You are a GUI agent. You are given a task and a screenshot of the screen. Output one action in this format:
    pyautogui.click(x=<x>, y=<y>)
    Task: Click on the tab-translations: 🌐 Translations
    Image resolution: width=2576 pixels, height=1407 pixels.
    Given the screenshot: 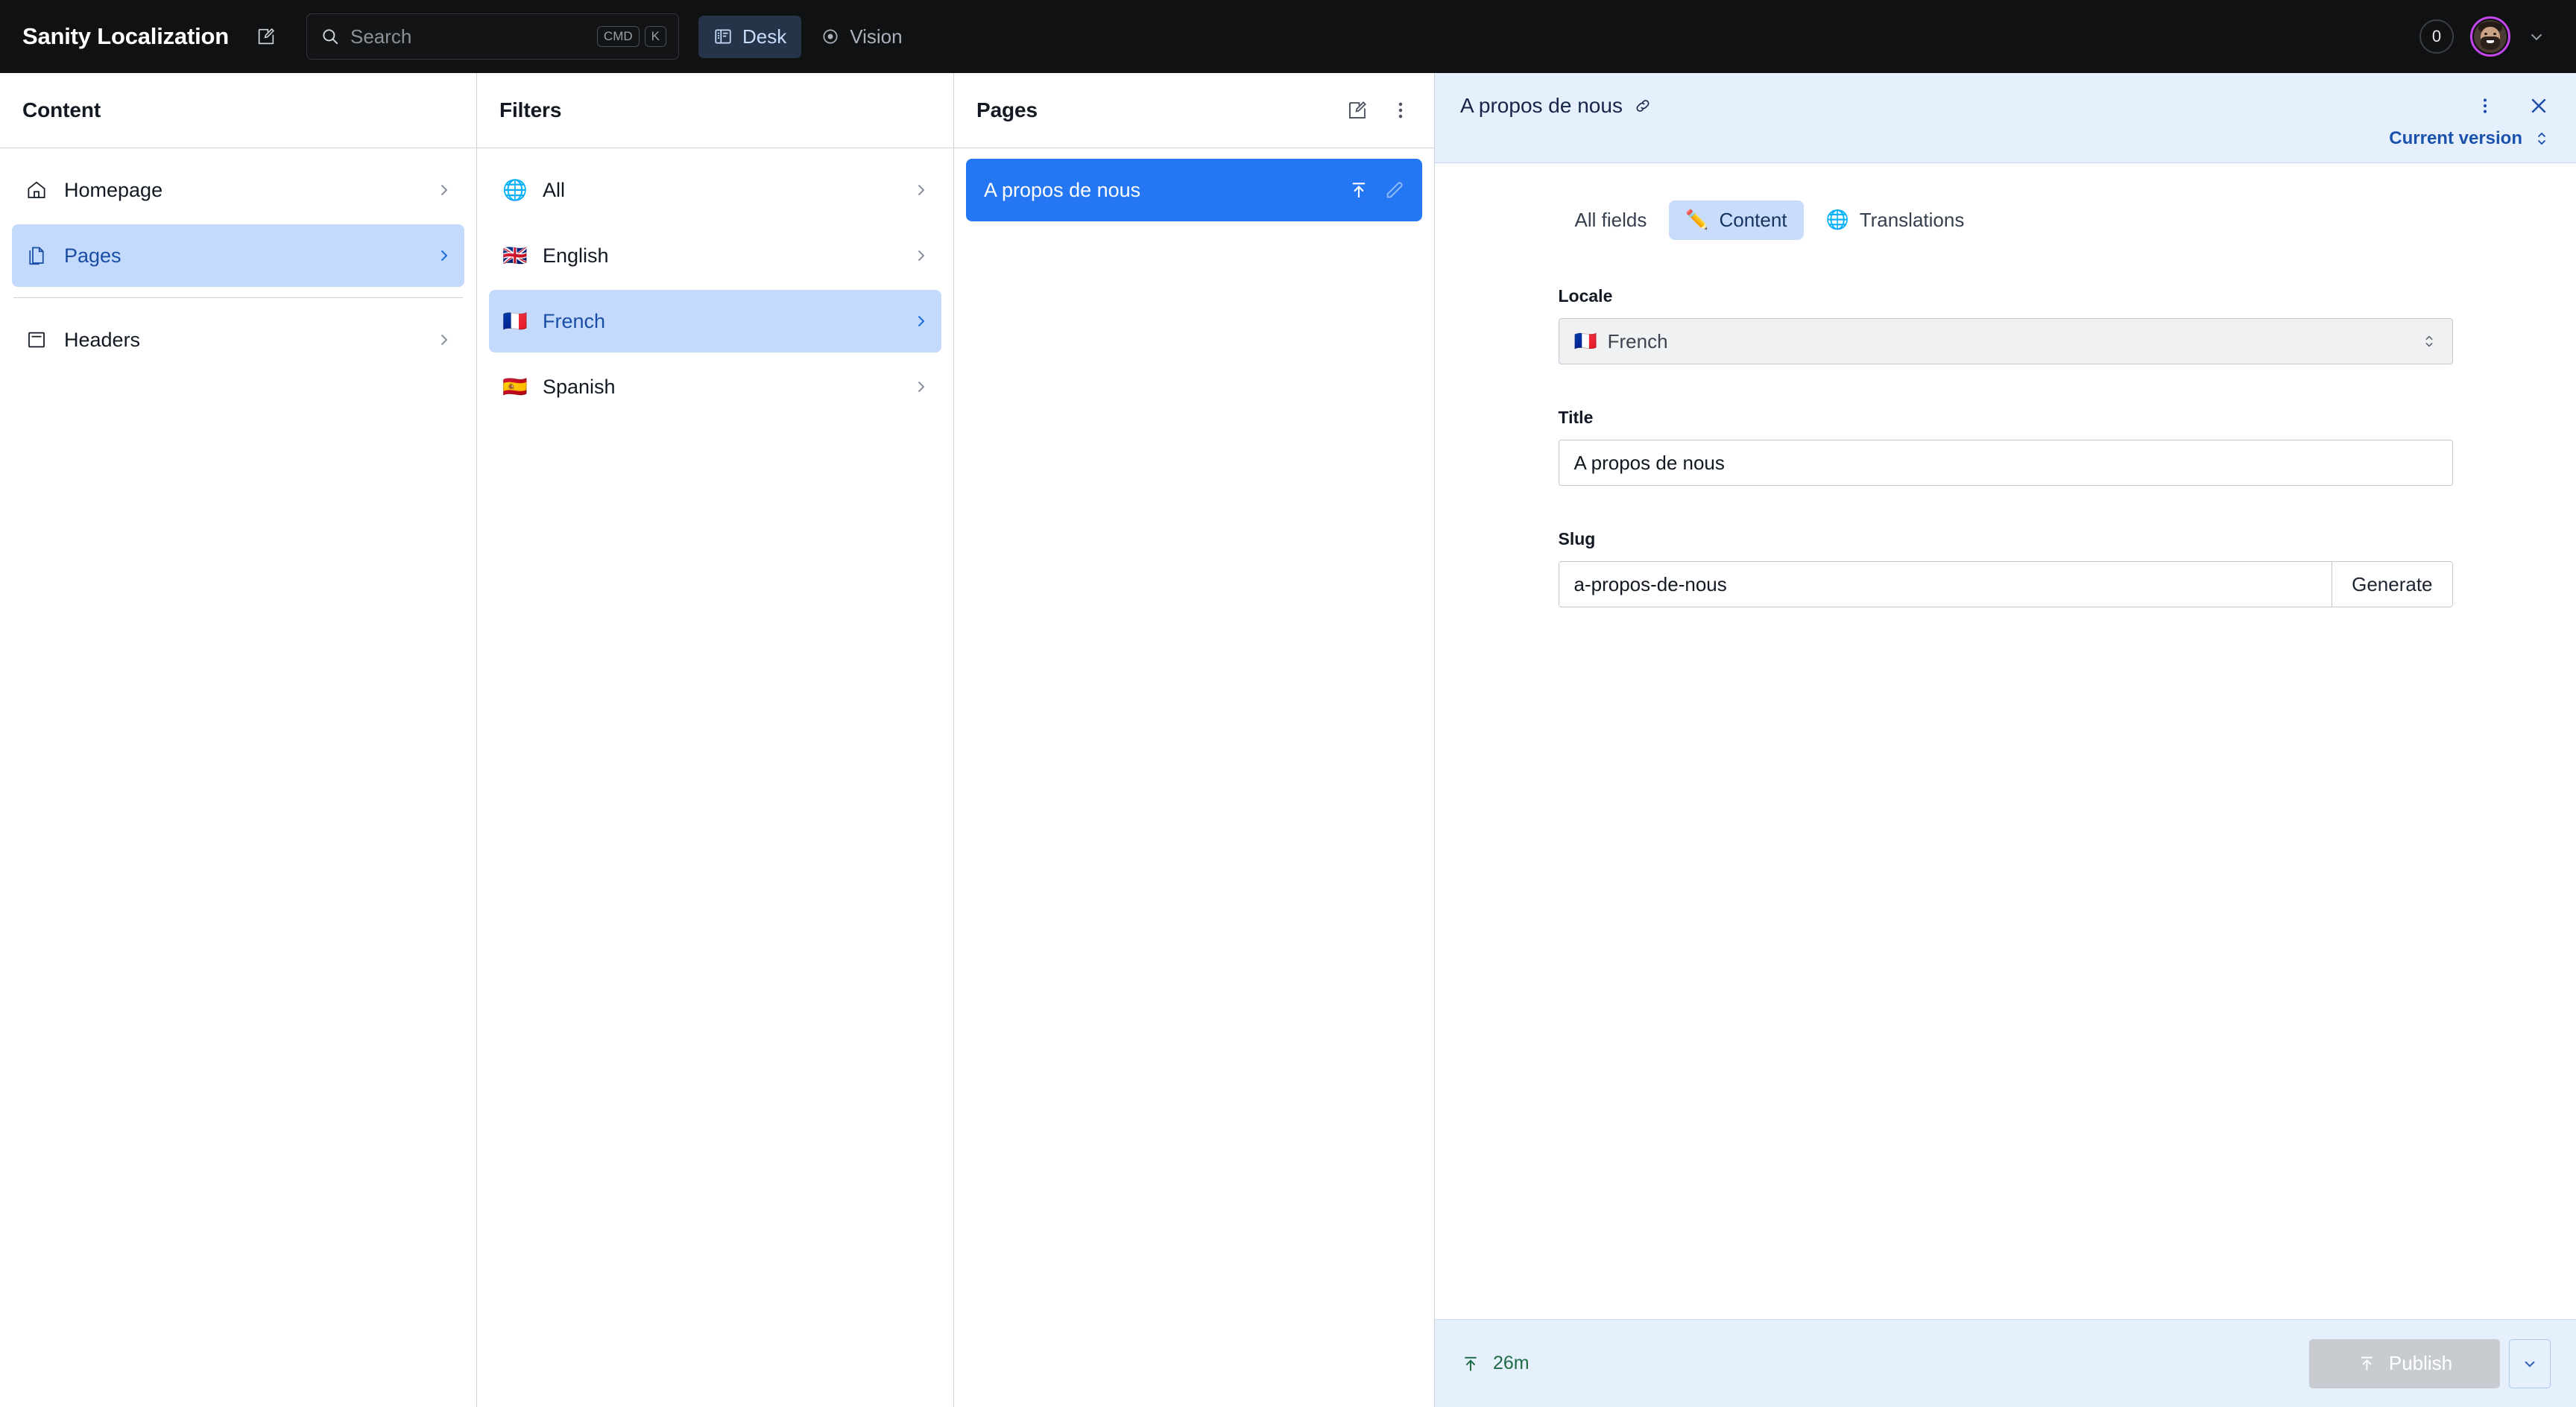 What is the action you would take?
    pyautogui.click(x=1895, y=220)
    